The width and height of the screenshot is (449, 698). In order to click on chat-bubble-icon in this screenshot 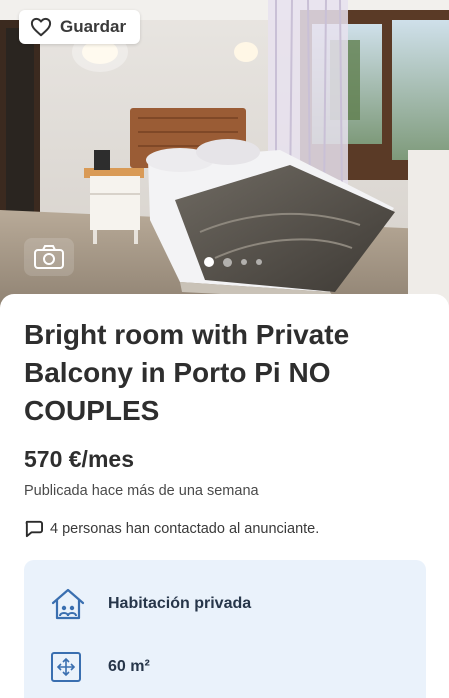, I will do `click(34, 529)`.